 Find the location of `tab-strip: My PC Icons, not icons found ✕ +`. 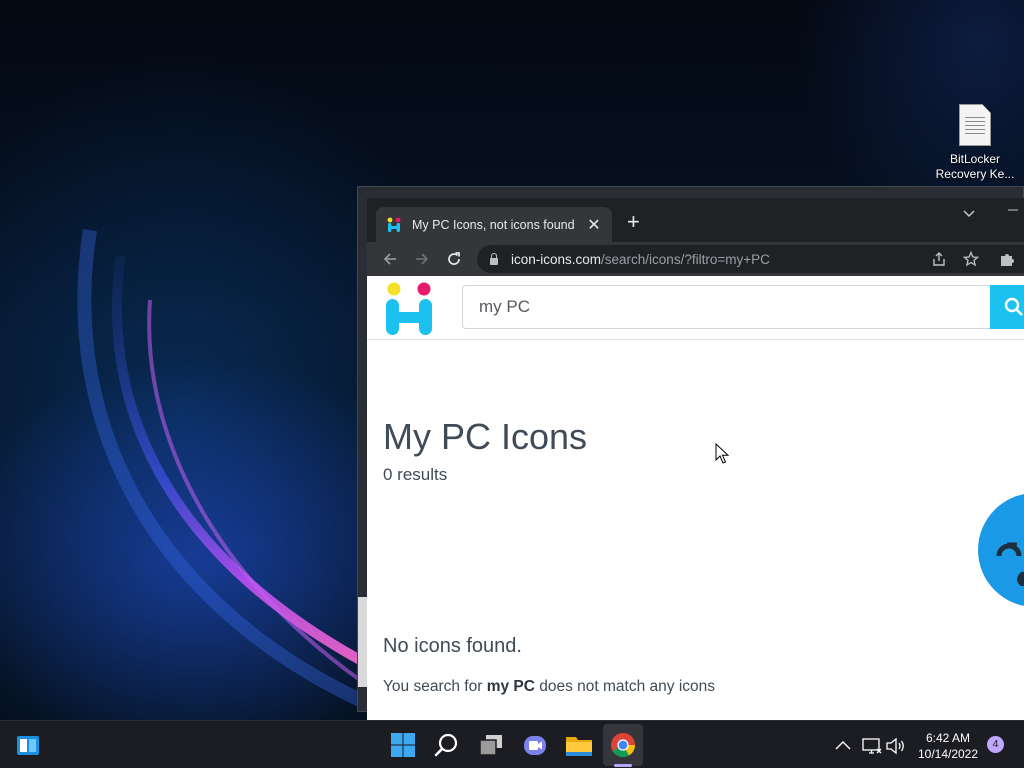

tab-strip: My PC Icons, not icons found ✕ + is located at coordinates (695, 220).